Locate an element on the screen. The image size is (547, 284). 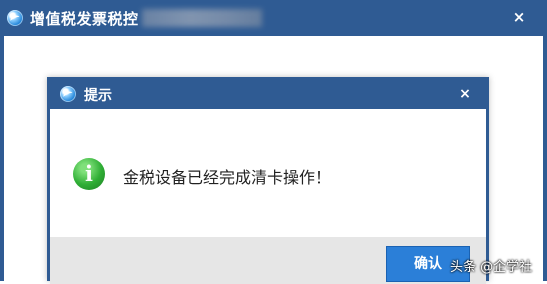
dialog-title: 提示 is located at coordinates (98, 96).